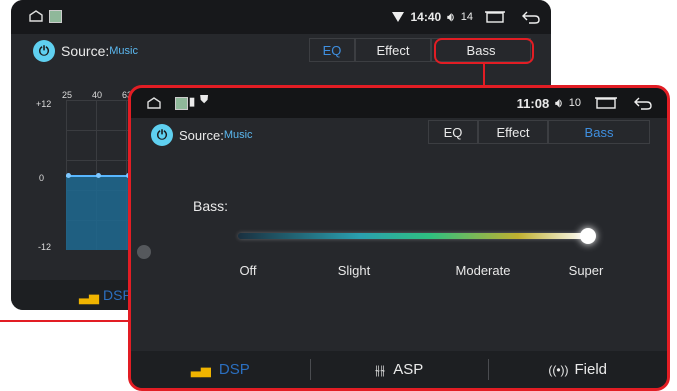 The width and height of the screenshot is (677, 391). Describe the element at coordinates (574, 103) in the screenshot. I see `volume-level: 10` at that location.